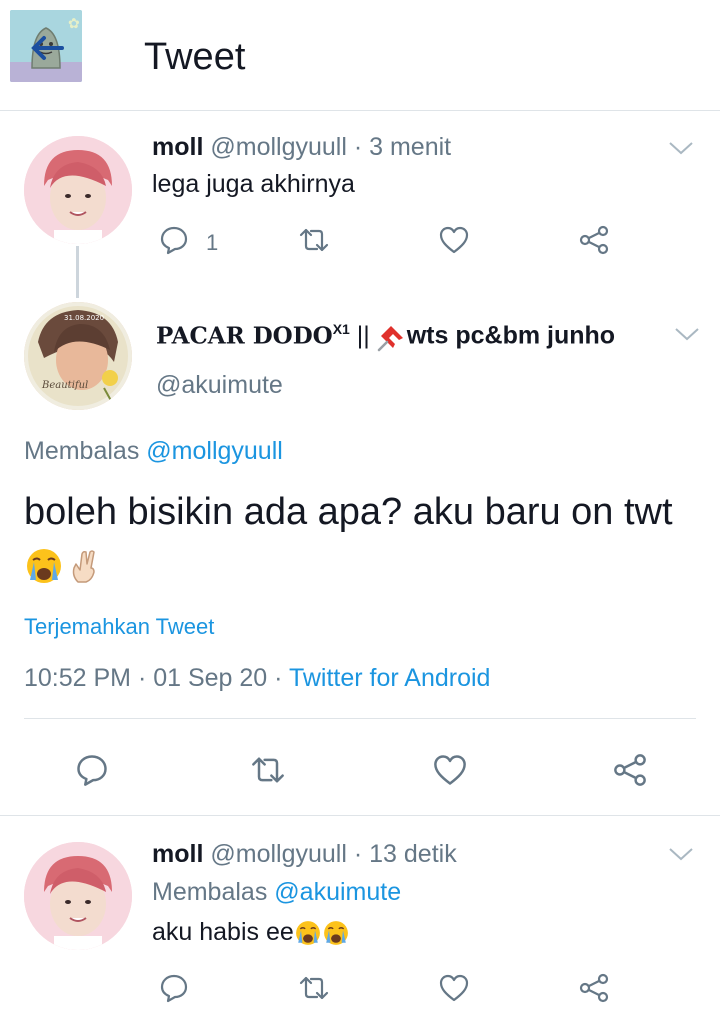 The image size is (720, 1022). I want to click on tweet-header: moll @mollgyuull · 13 detik, so click(304, 854).